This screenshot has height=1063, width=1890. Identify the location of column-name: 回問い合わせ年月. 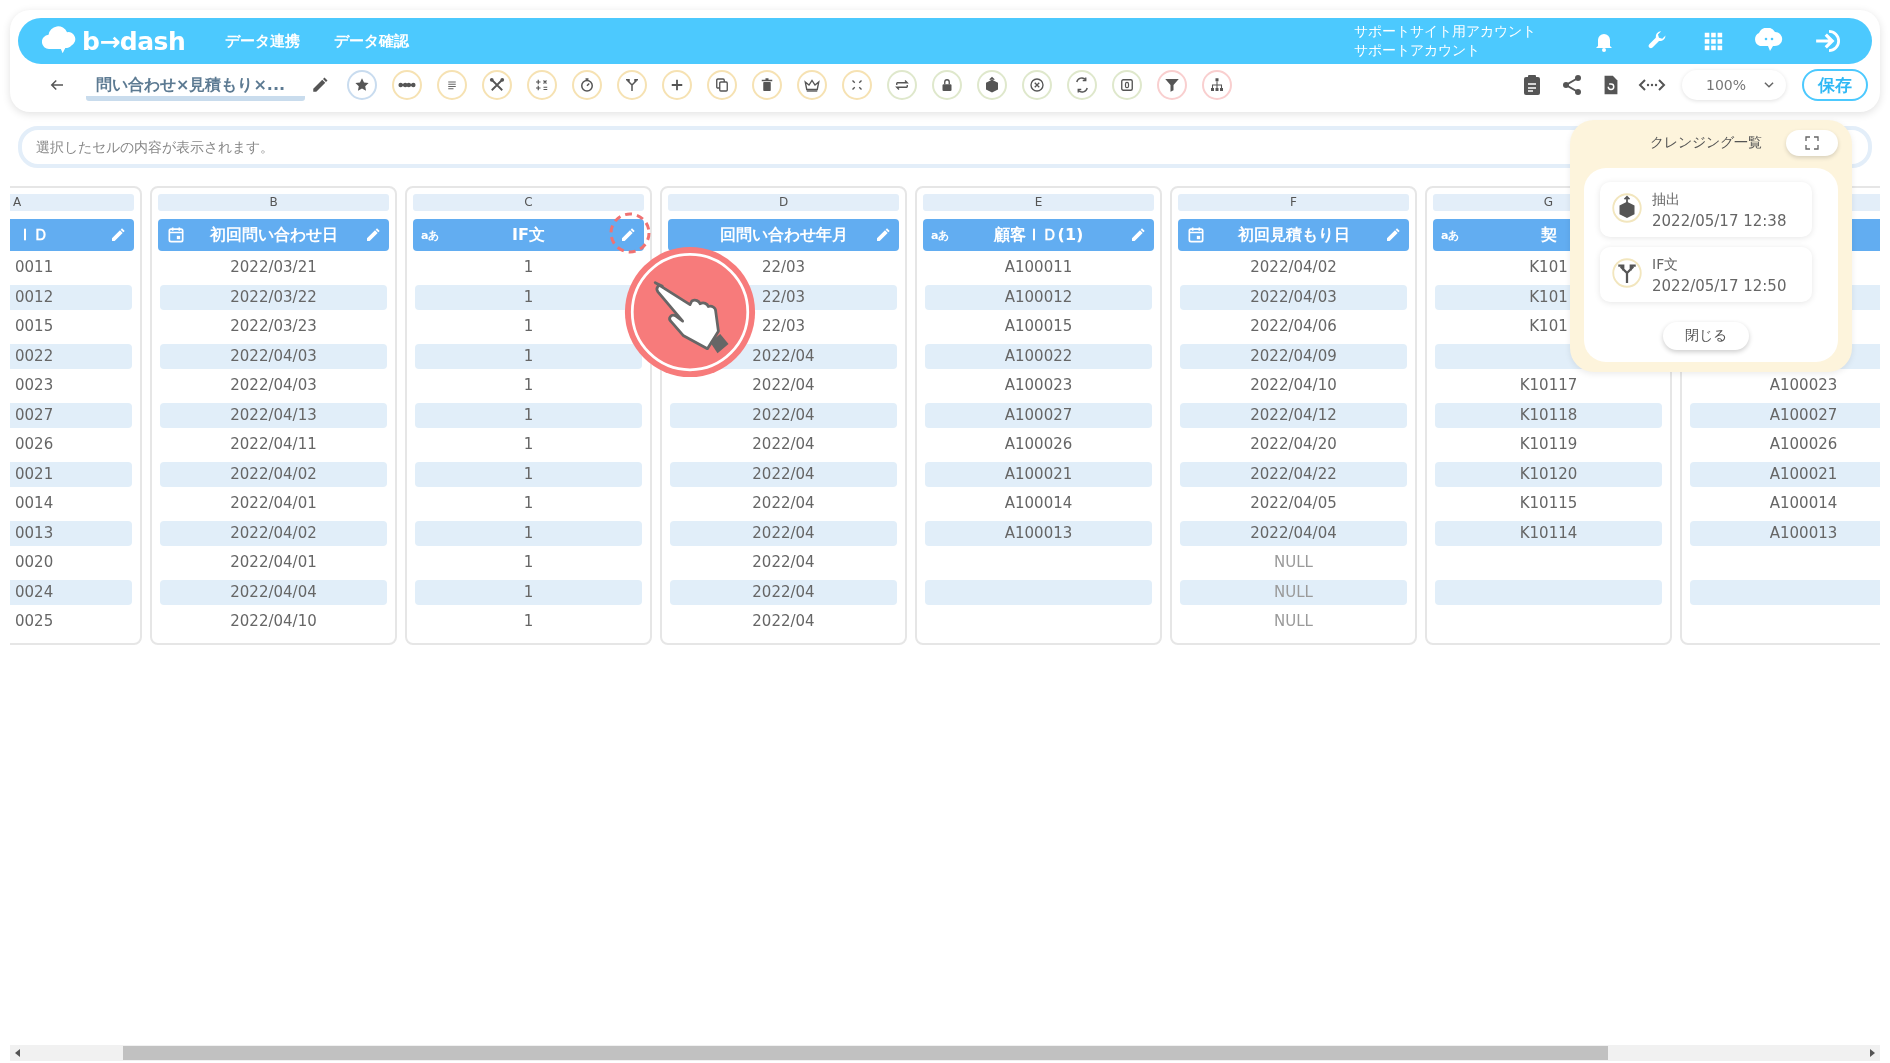
(783, 235).